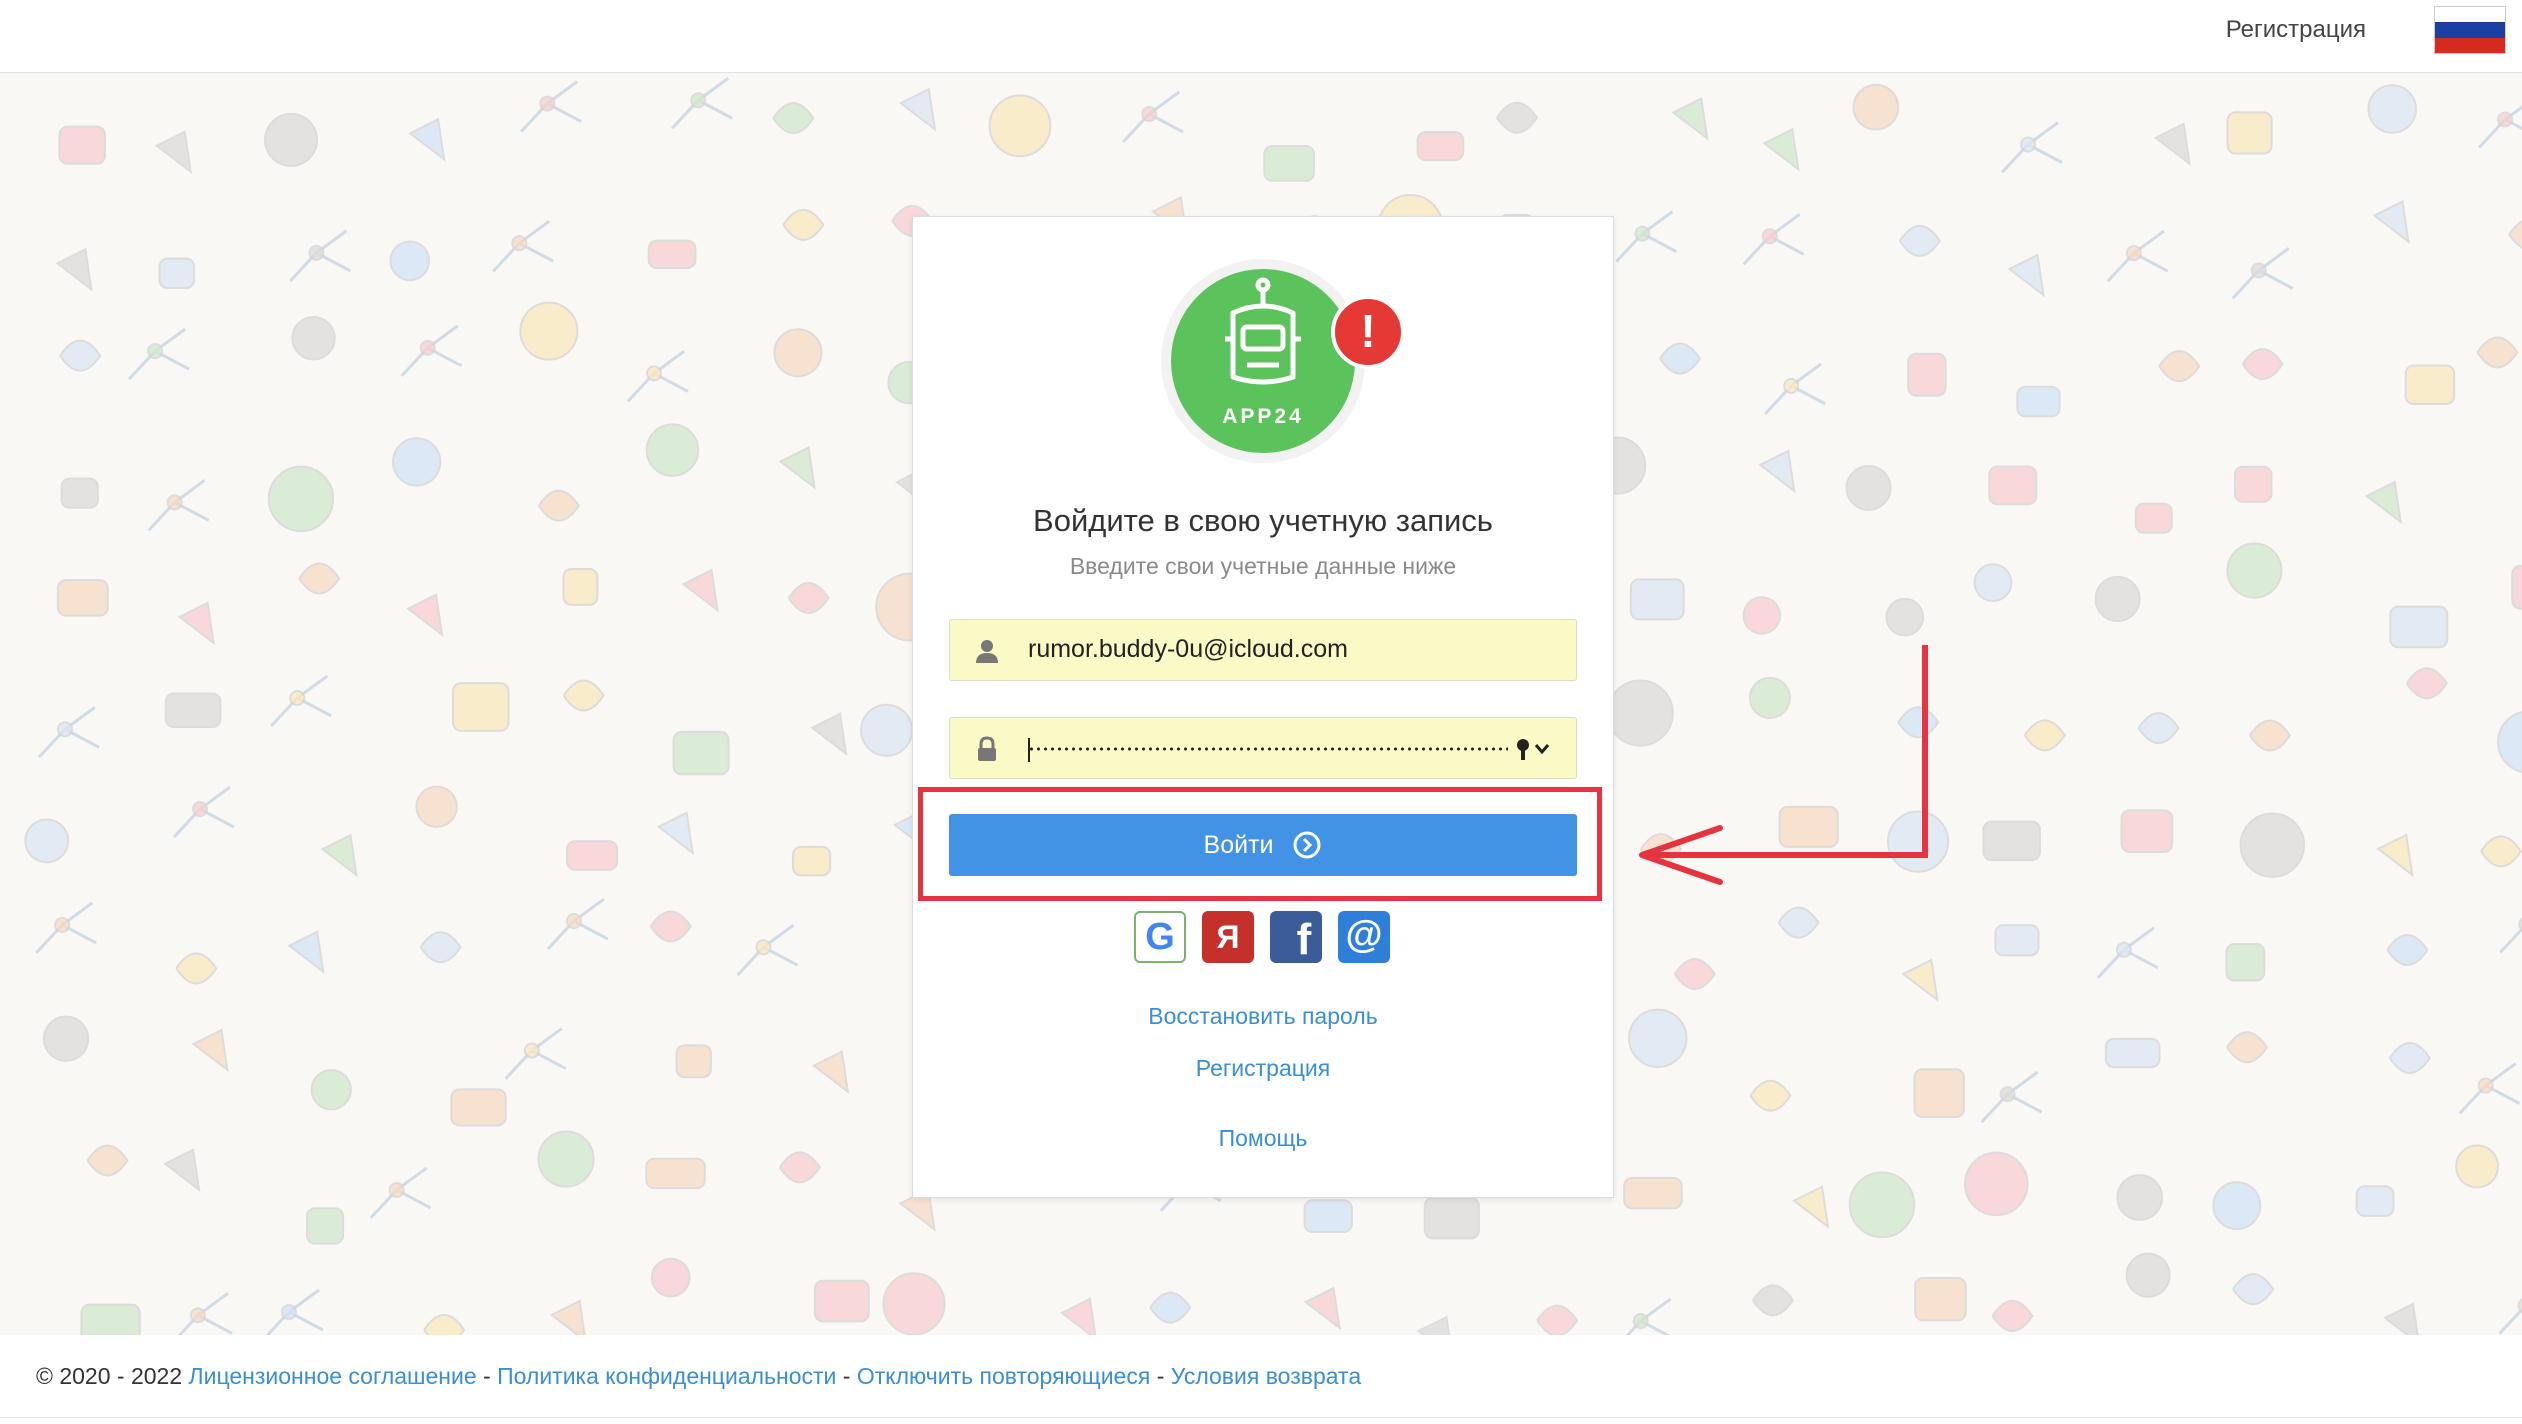 The height and width of the screenshot is (1424, 2522). I want to click on facebook-login-icon: f, so click(1296, 937).